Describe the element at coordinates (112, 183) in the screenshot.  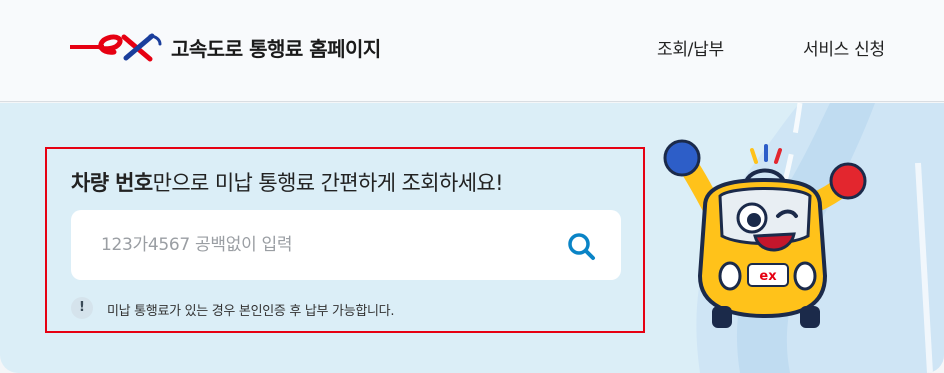
I see `headline-bold: 차량 번호` at that location.